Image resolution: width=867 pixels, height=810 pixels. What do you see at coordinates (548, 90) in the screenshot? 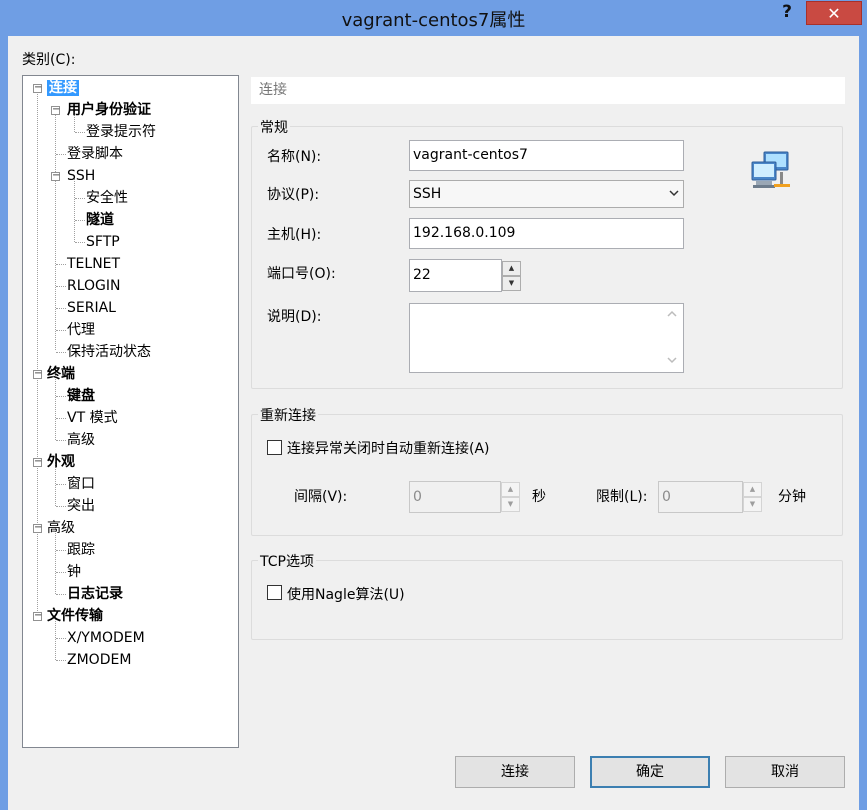
I see `section-header: 连接` at bounding box center [548, 90].